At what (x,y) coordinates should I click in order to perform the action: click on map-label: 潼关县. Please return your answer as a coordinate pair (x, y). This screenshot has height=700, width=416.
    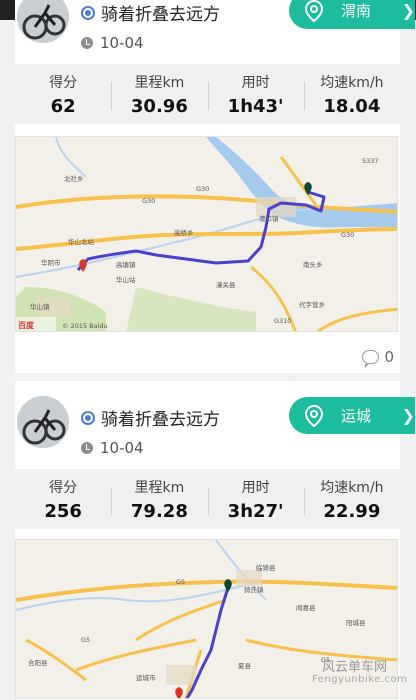
    Looking at the image, I should click on (226, 284).